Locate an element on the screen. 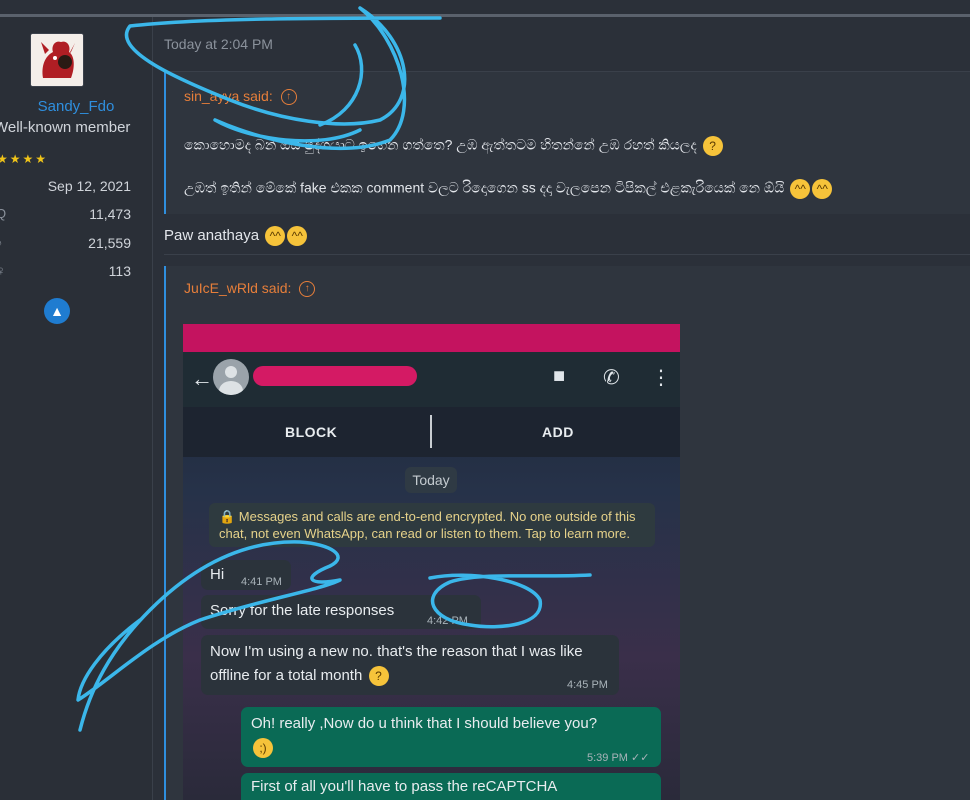 Image resolution: width=970 pixels, height=800 pixels. video-call-icon: ■ is located at coordinates (559, 376).